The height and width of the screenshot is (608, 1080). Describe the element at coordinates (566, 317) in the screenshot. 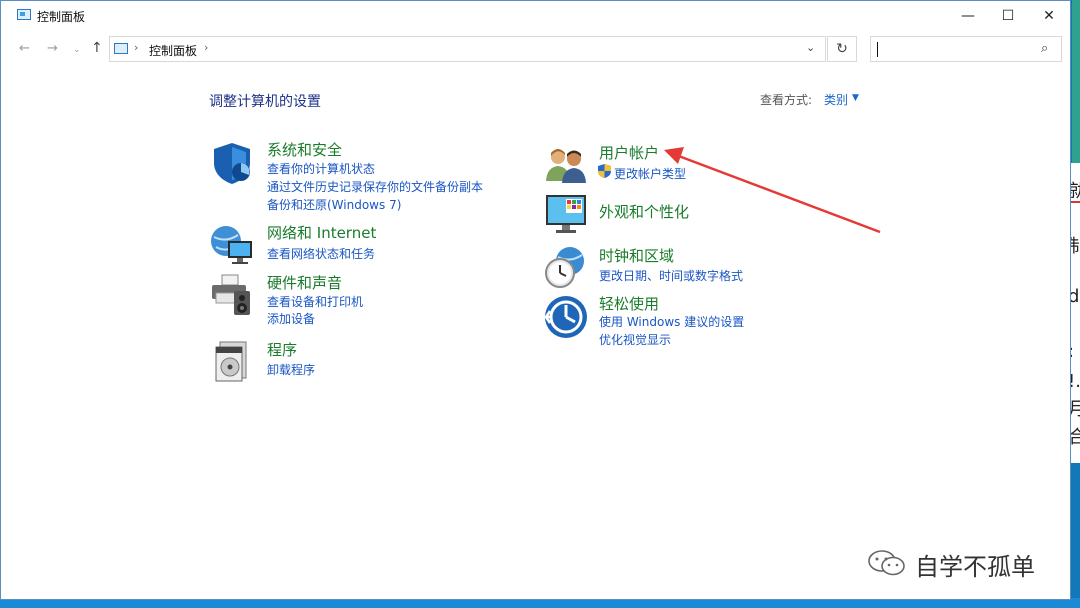

I see `ease-of-access-icon` at that location.